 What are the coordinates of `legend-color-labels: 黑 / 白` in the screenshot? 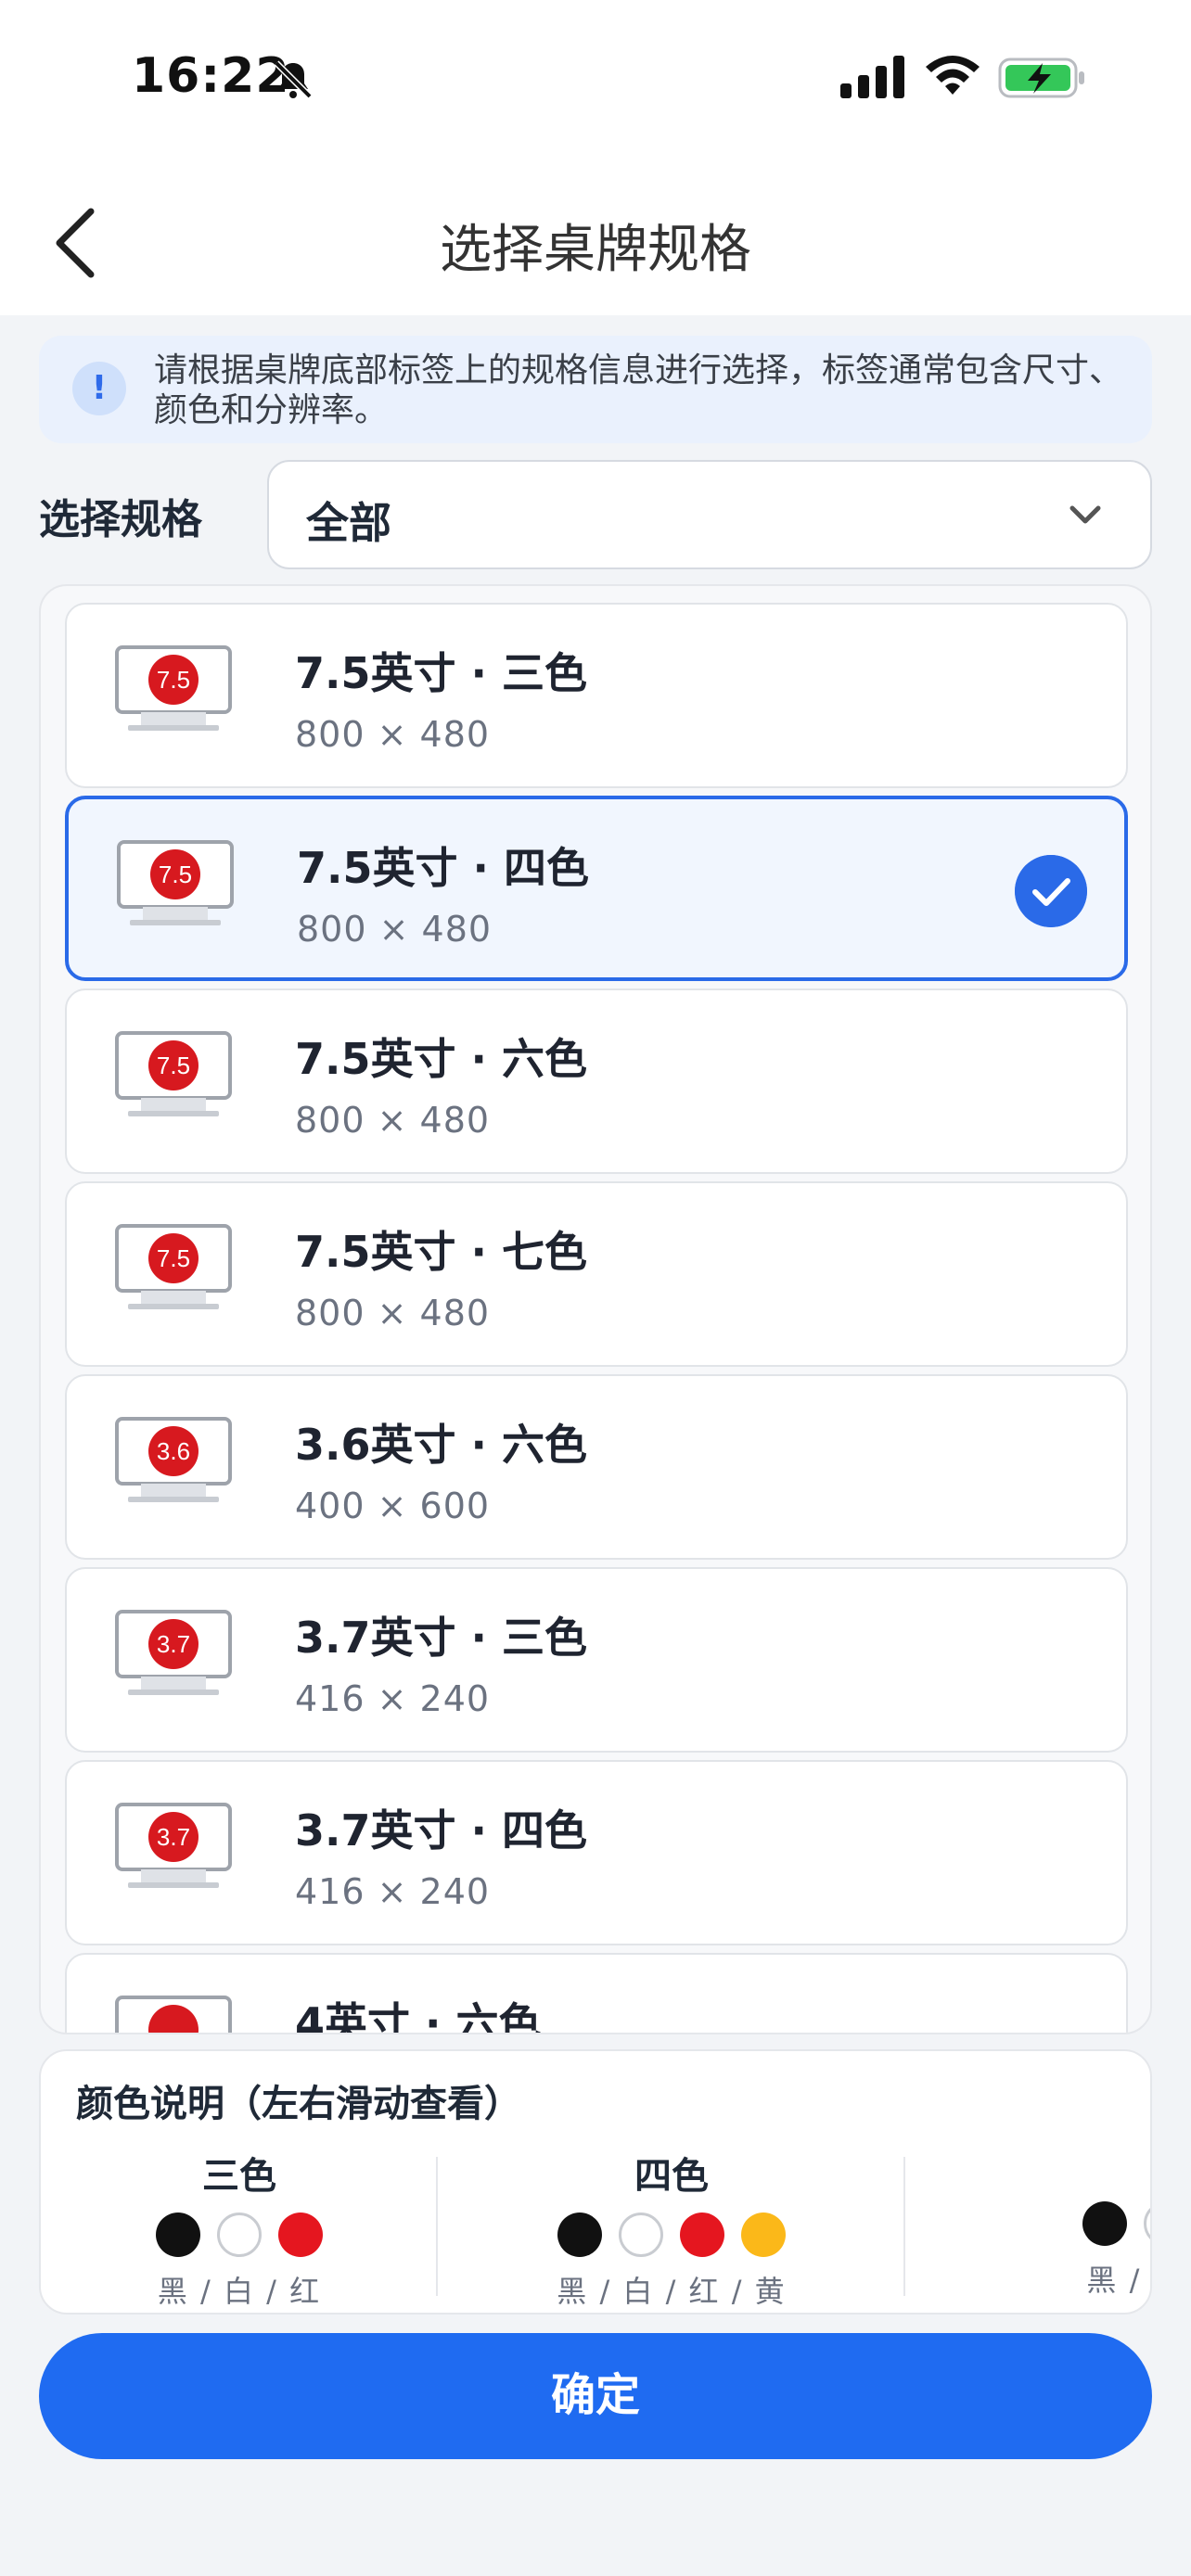 It's located at (1118, 2280).